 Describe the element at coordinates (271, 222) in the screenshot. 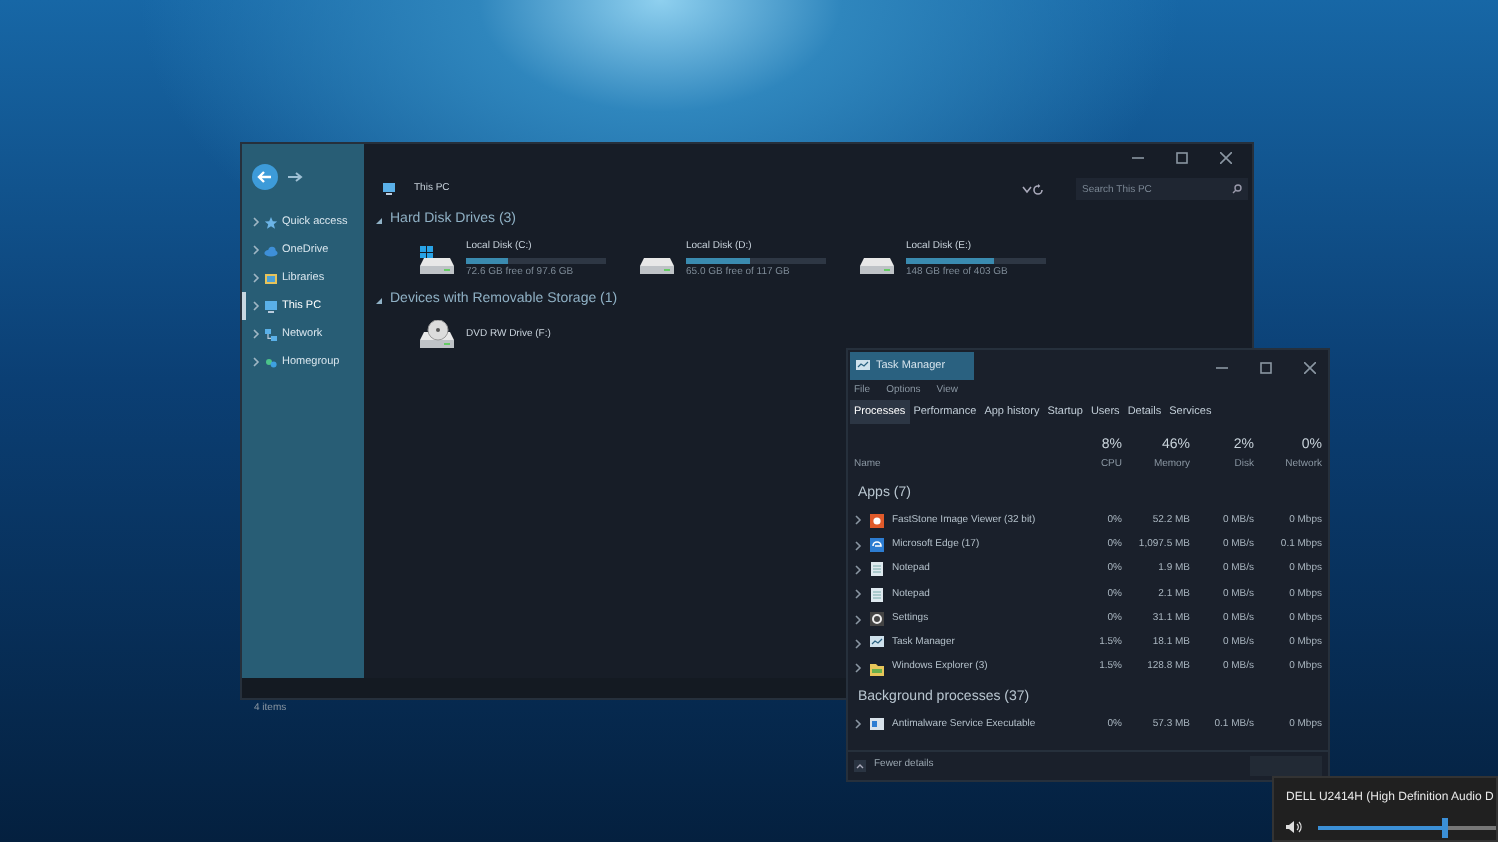

I see `star-icon` at that location.